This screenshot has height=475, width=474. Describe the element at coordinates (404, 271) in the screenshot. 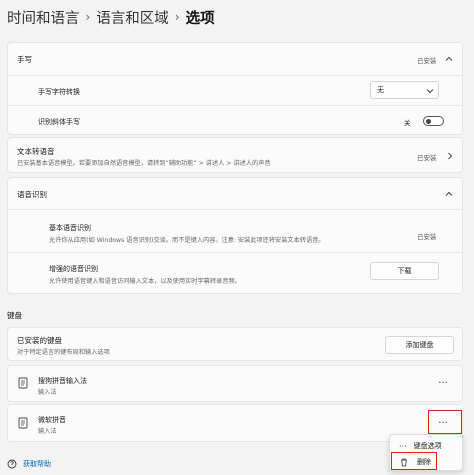

I see `download-button: 下载` at that location.